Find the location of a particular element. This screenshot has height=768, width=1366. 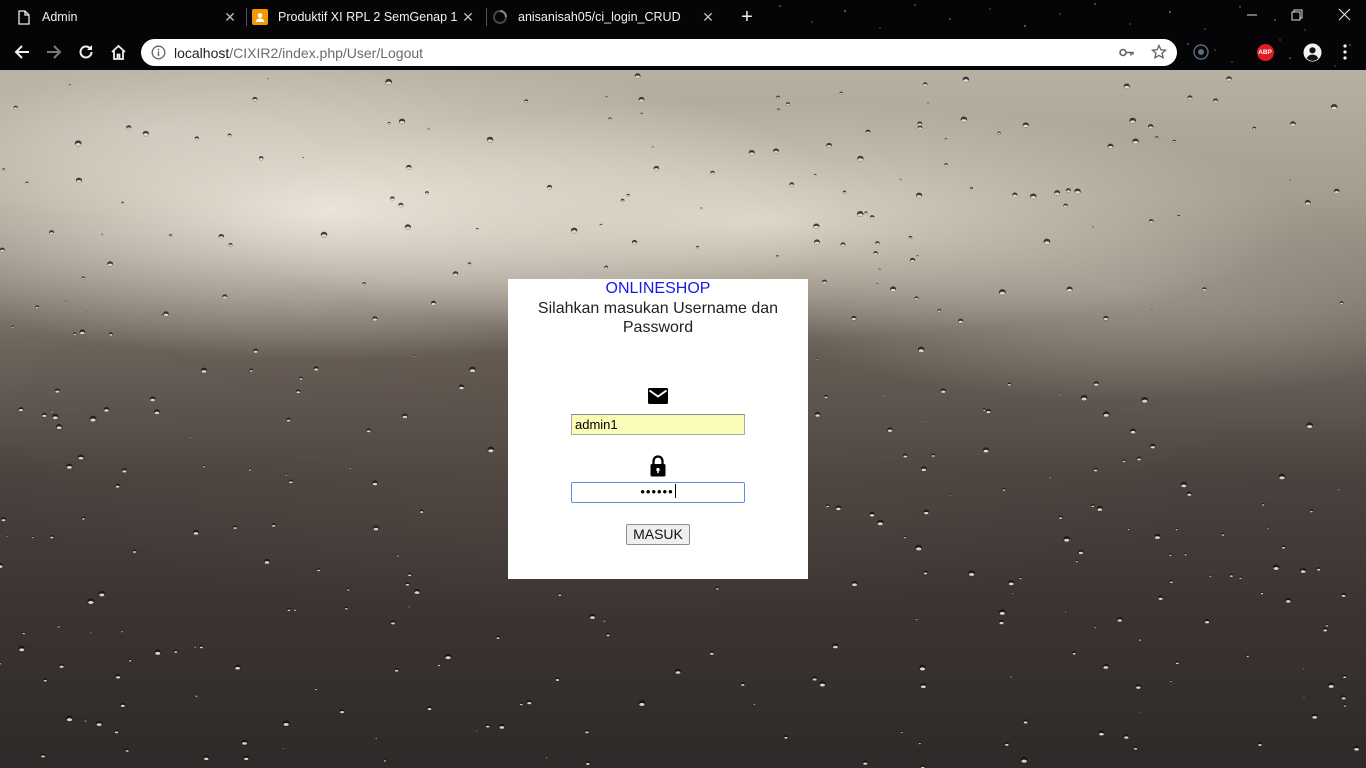

extension-icon is located at coordinates (1201, 52).